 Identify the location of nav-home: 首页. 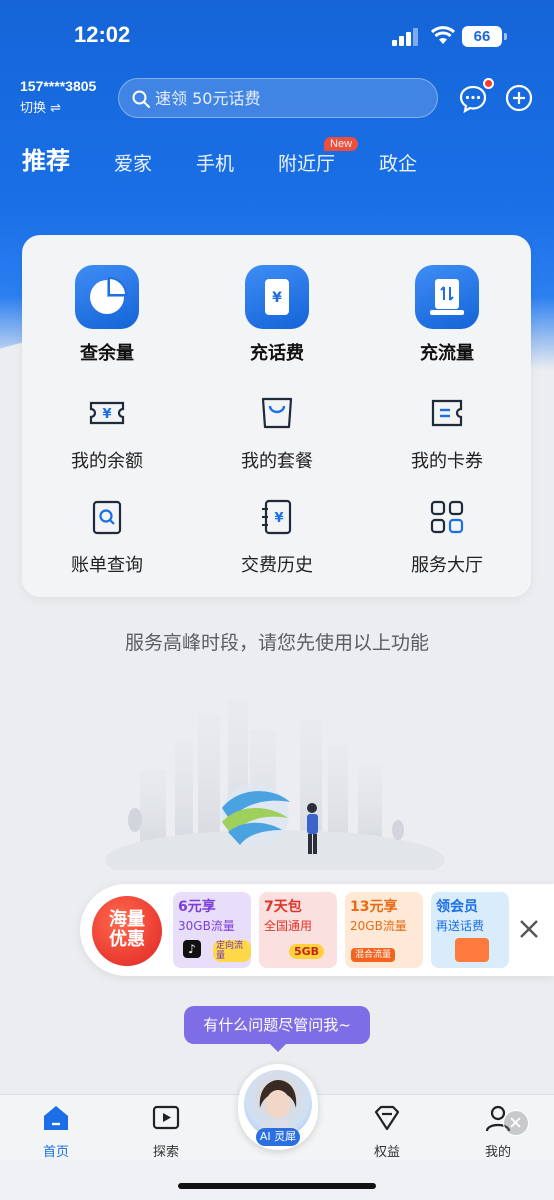
(56, 1131).